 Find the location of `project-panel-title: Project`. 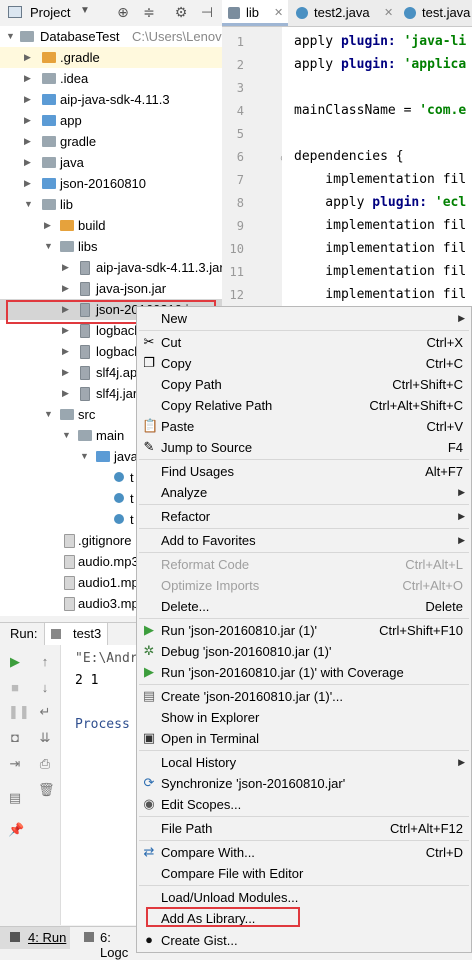

project-panel-title: Project is located at coordinates (50, 12).